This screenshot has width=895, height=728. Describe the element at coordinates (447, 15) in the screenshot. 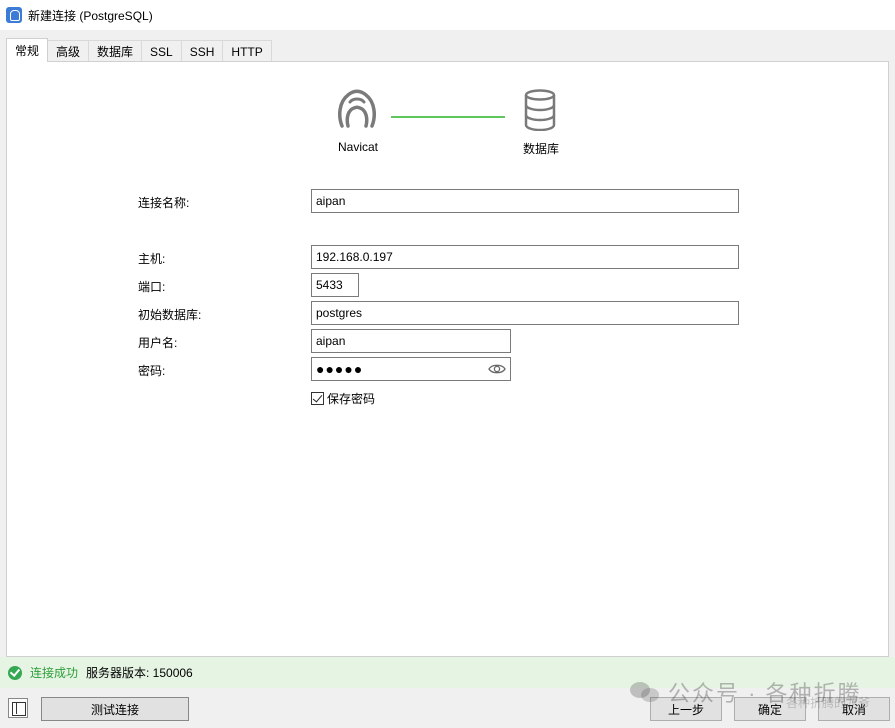

I see `title-bar: 新建连接 (PostgreSQL)` at that location.